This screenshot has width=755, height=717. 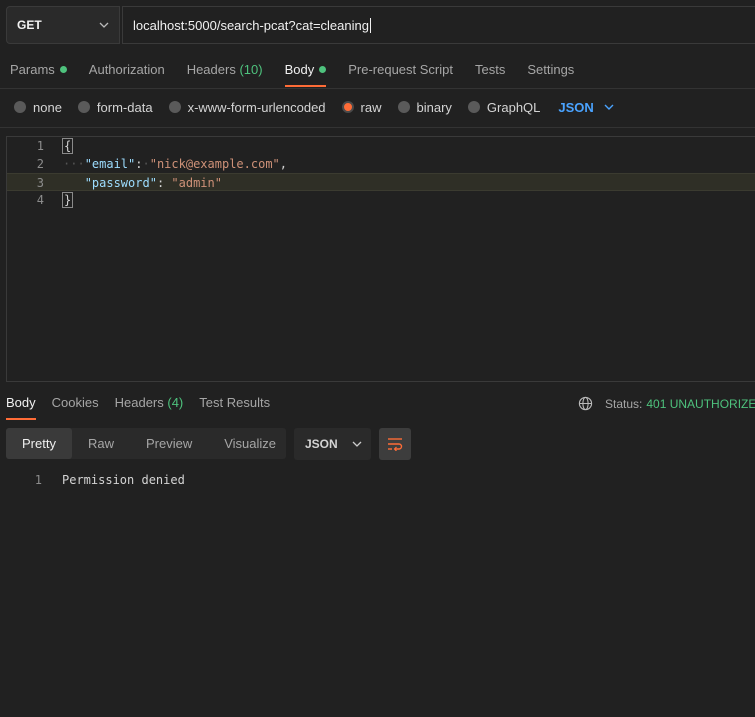 What do you see at coordinates (101, 443) in the screenshot?
I see `view-raw-button: Raw` at bounding box center [101, 443].